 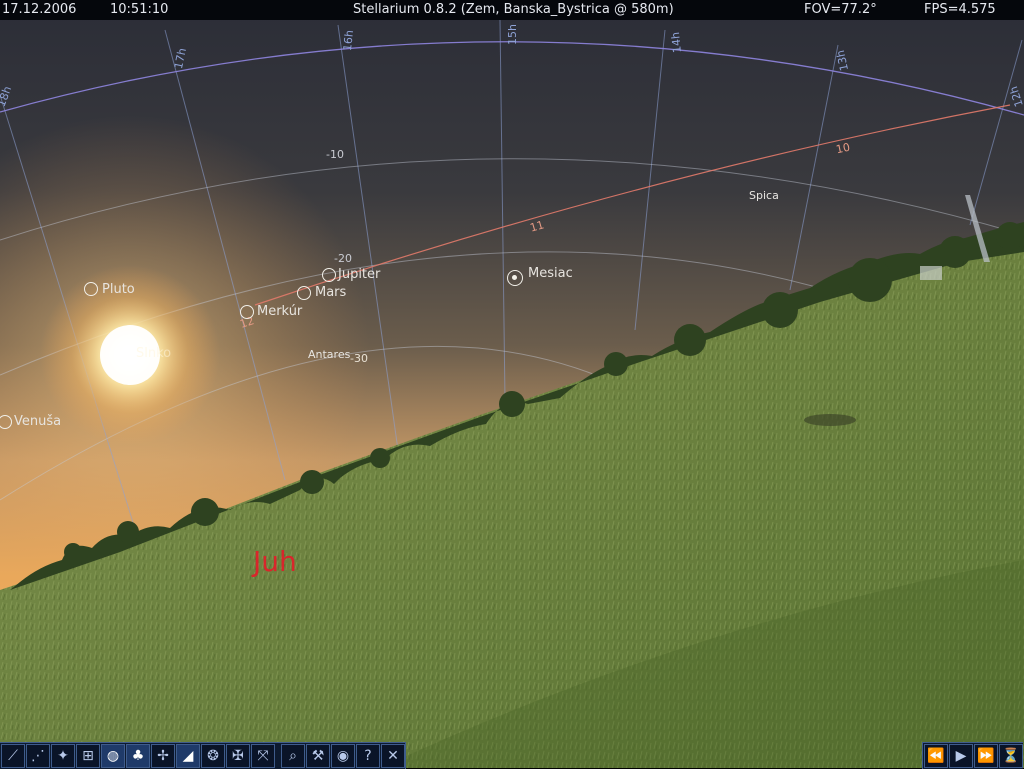 I want to click on quit-icon: ✕, so click(x=393, y=756).